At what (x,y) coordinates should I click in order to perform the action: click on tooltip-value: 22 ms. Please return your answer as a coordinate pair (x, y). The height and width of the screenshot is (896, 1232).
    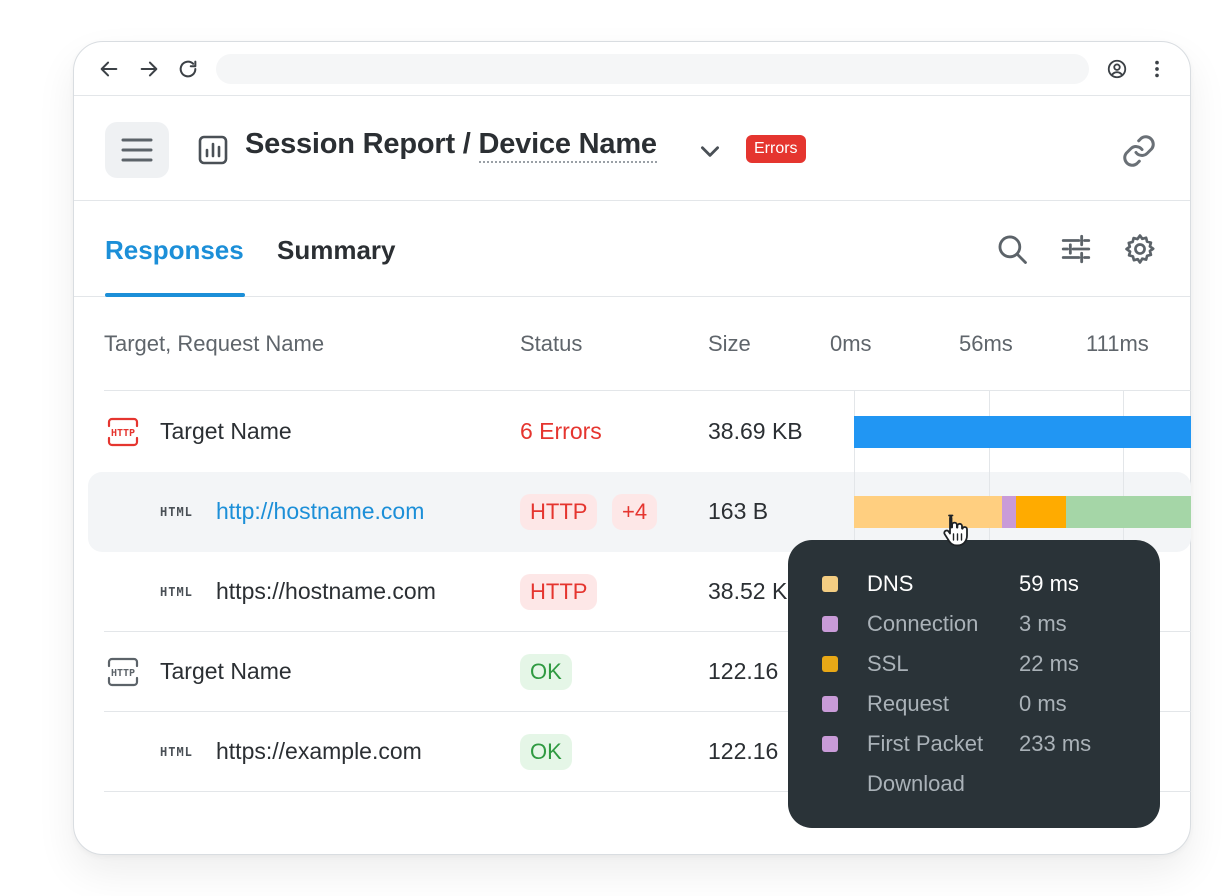
    Looking at the image, I should click on (1049, 663).